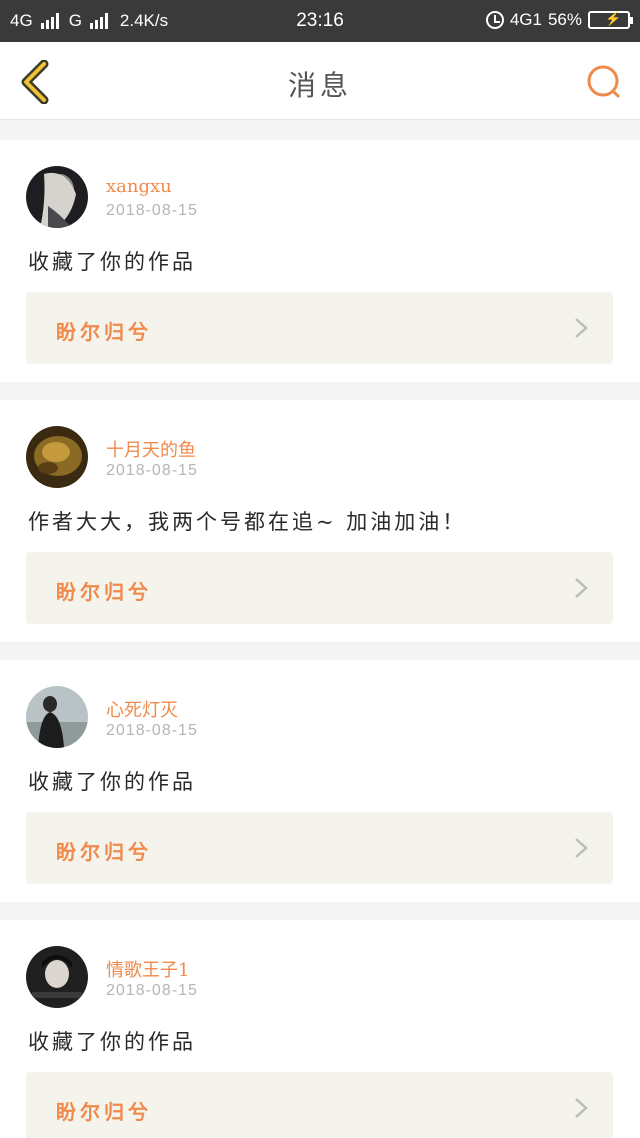 This screenshot has height=1138, width=640. What do you see at coordinates (613, 18) in the screenshot?
I see `charging-icon: ⚡` at bounding box center [613, 18].